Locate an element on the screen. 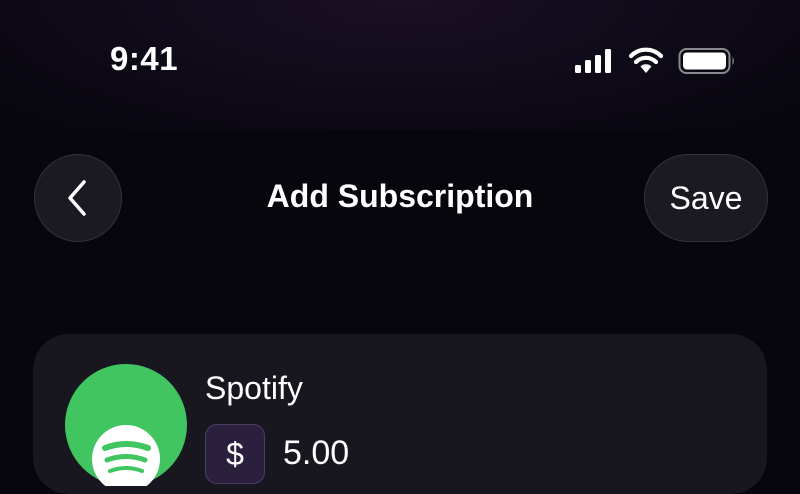 The image size is (800, 494). signal-icon is located at coordinates (593, 61).